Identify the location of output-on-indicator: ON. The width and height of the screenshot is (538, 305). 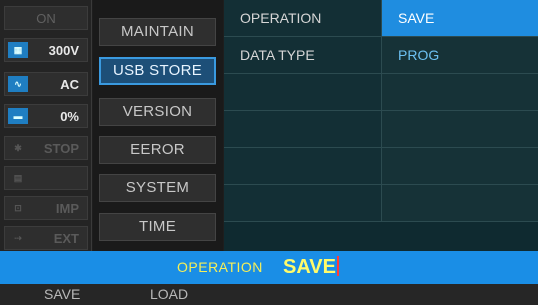
(46, 18).